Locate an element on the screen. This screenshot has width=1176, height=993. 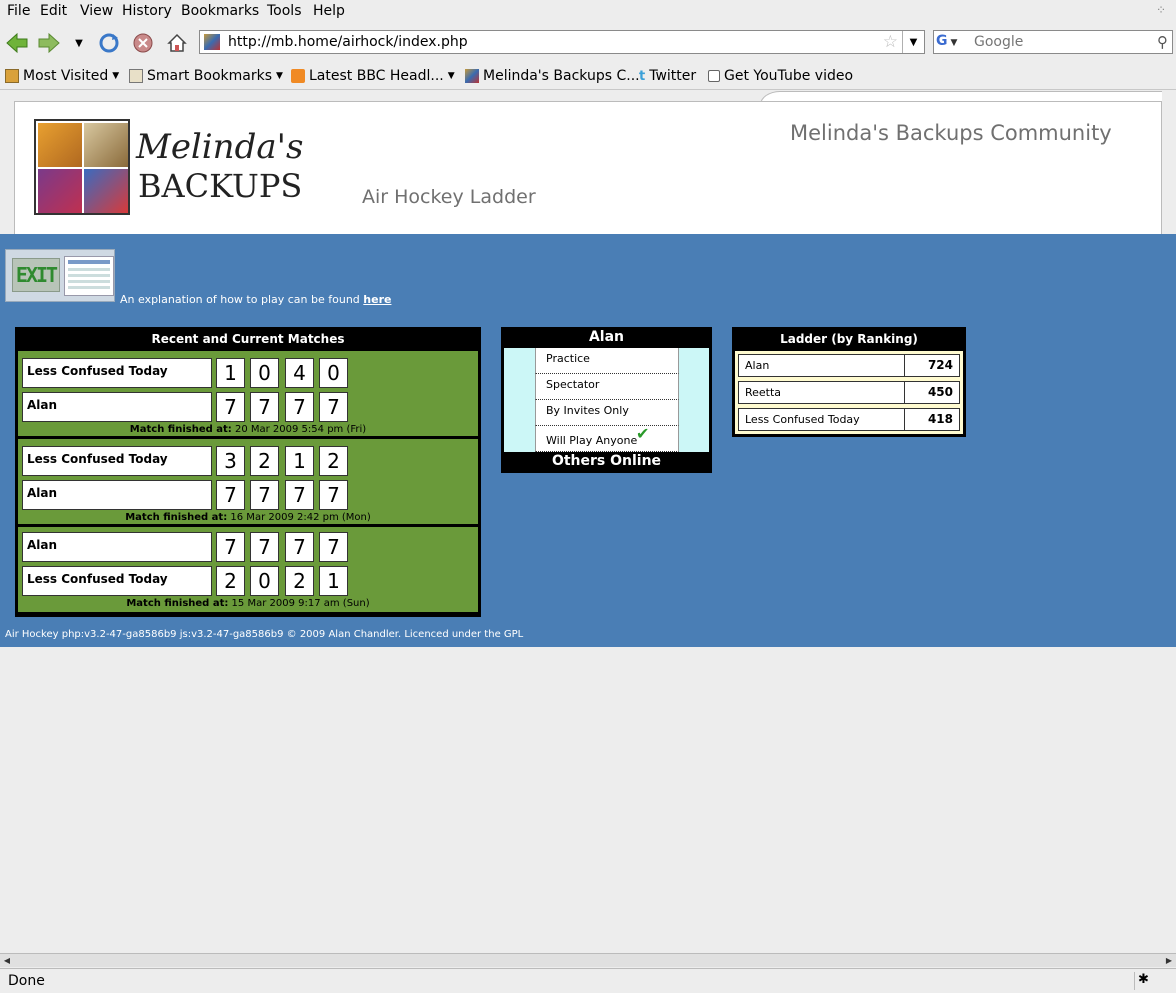
bookmark-bbc-headlines: Latest BBC Headl... ▼ is located at coordinates (373, 76).